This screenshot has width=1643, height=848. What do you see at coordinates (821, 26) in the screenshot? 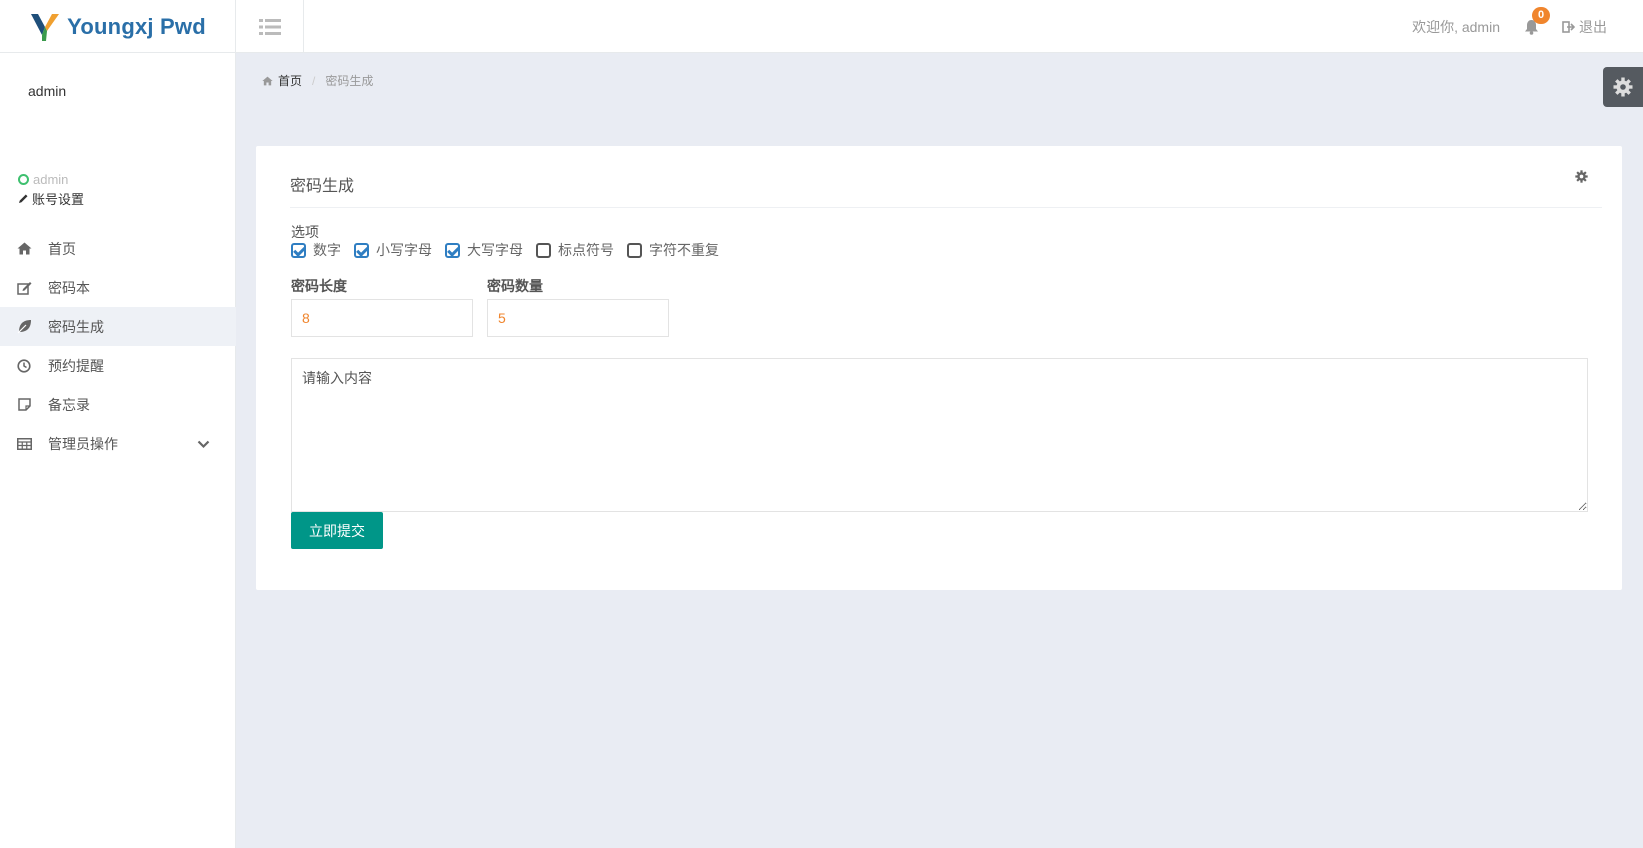
I see `top-header: Youngxj Pwd 欢迎你, admin 0 退出` at bounding box center [821, 26].